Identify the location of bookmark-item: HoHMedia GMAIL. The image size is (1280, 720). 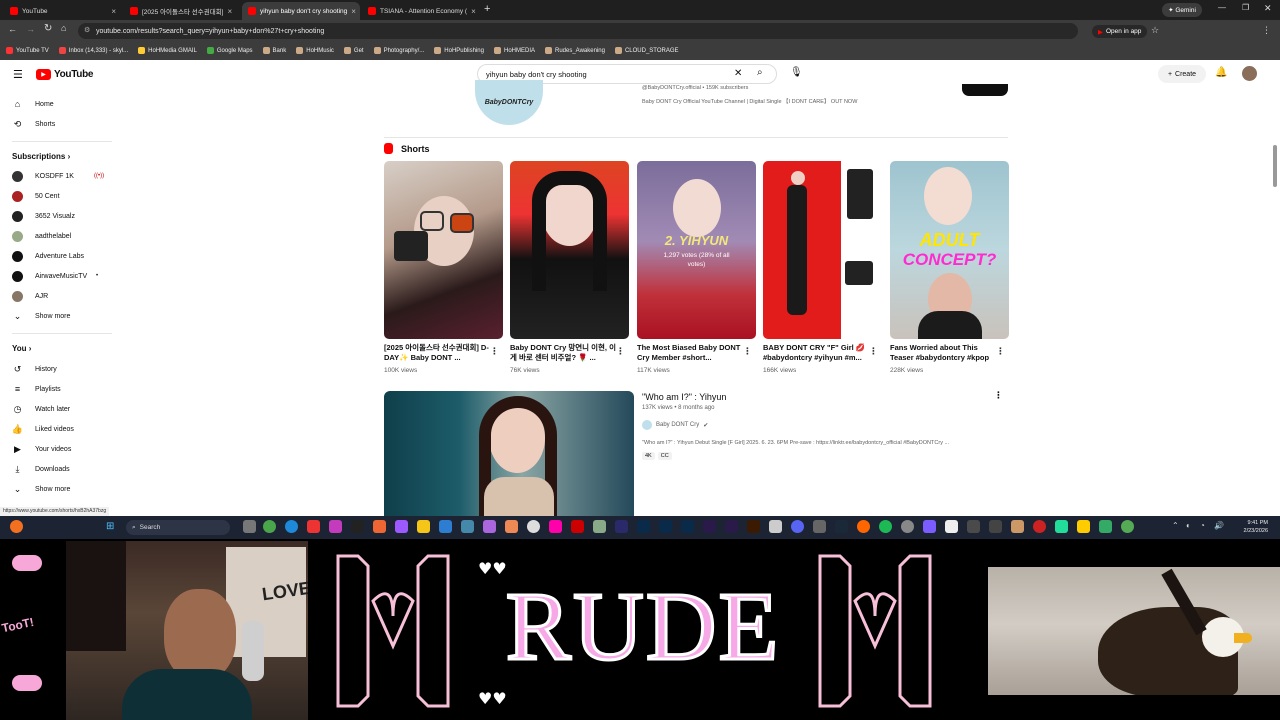
(167, 50).